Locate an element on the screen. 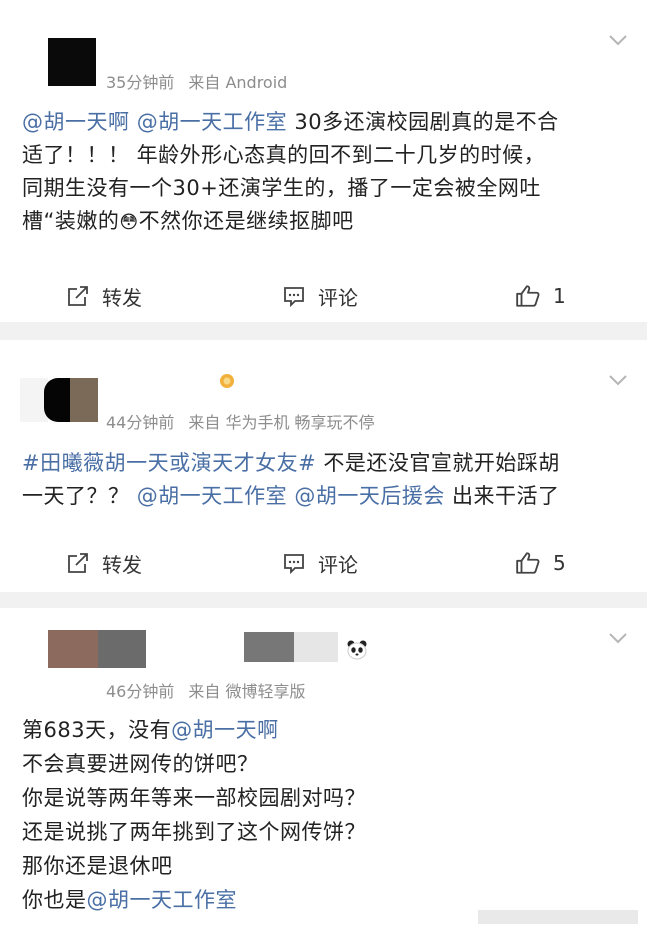  post-text-segment is located at coordinates (133, 122).